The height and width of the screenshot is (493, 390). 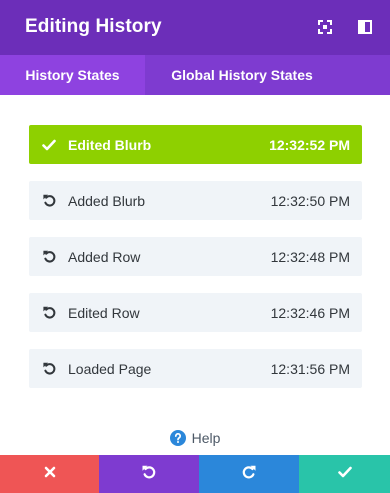 I want to click on help-icon, so click(x=177, y=438).